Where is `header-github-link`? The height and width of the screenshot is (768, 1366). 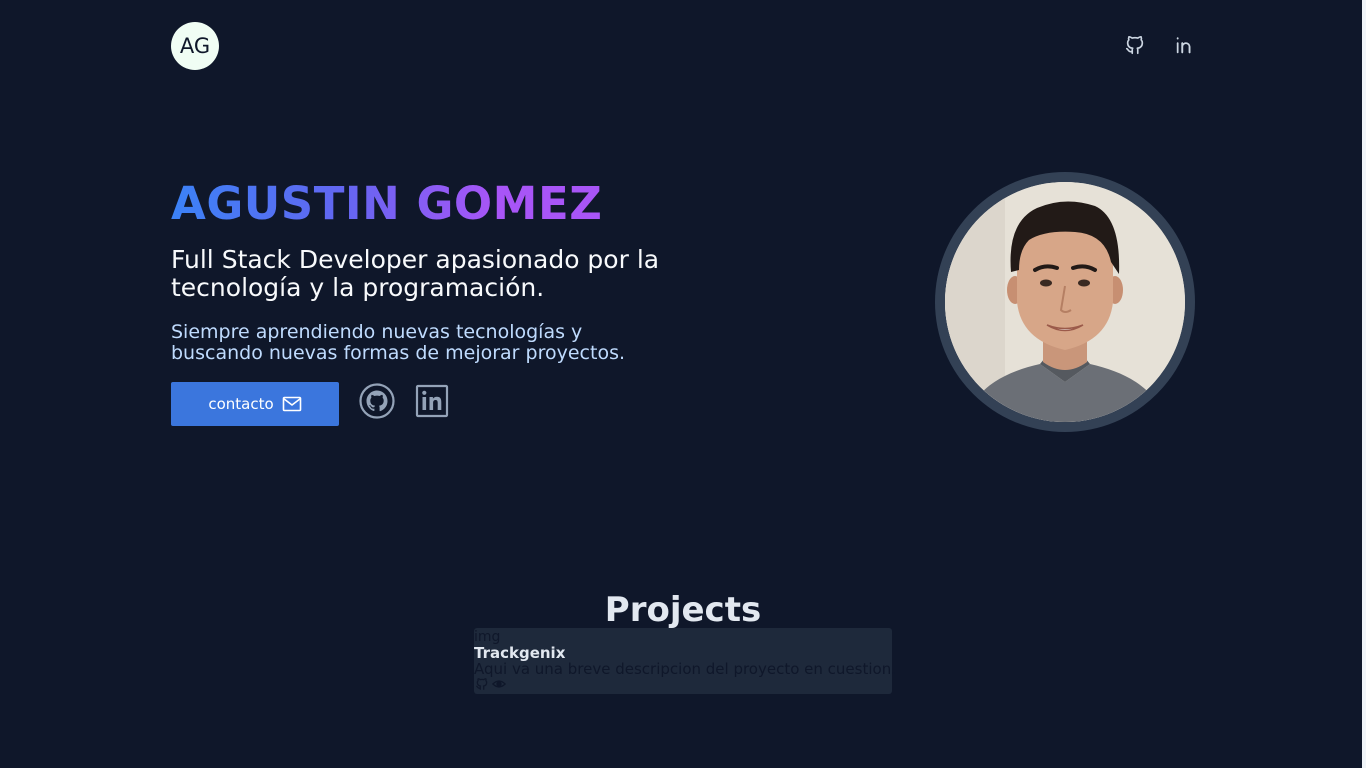 header-github-link is located at coordinates (1135, 45).